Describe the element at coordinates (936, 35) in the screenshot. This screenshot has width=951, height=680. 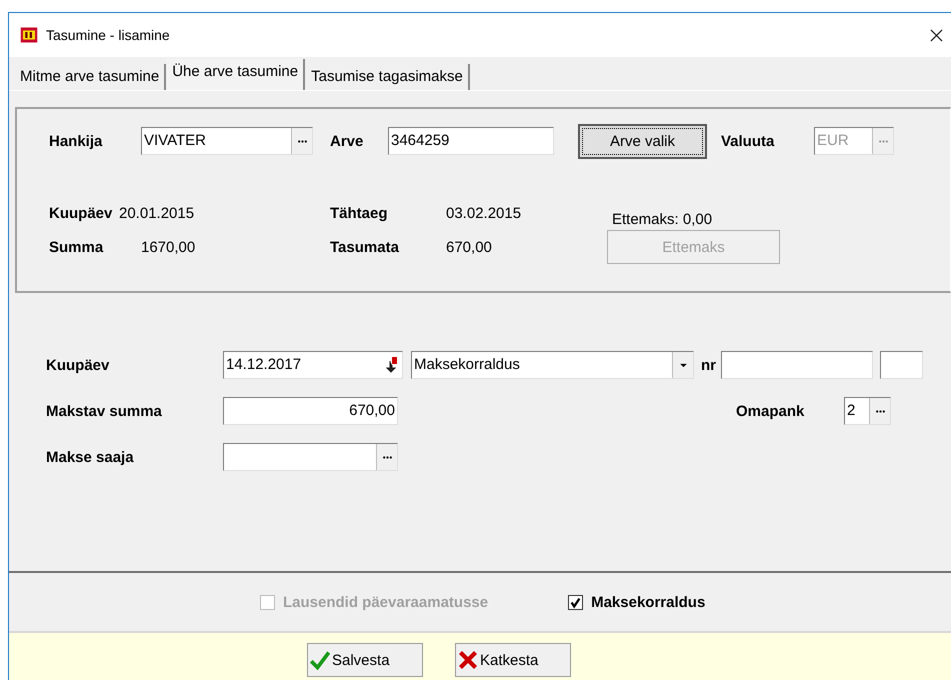
I see `close-icon` at that location.